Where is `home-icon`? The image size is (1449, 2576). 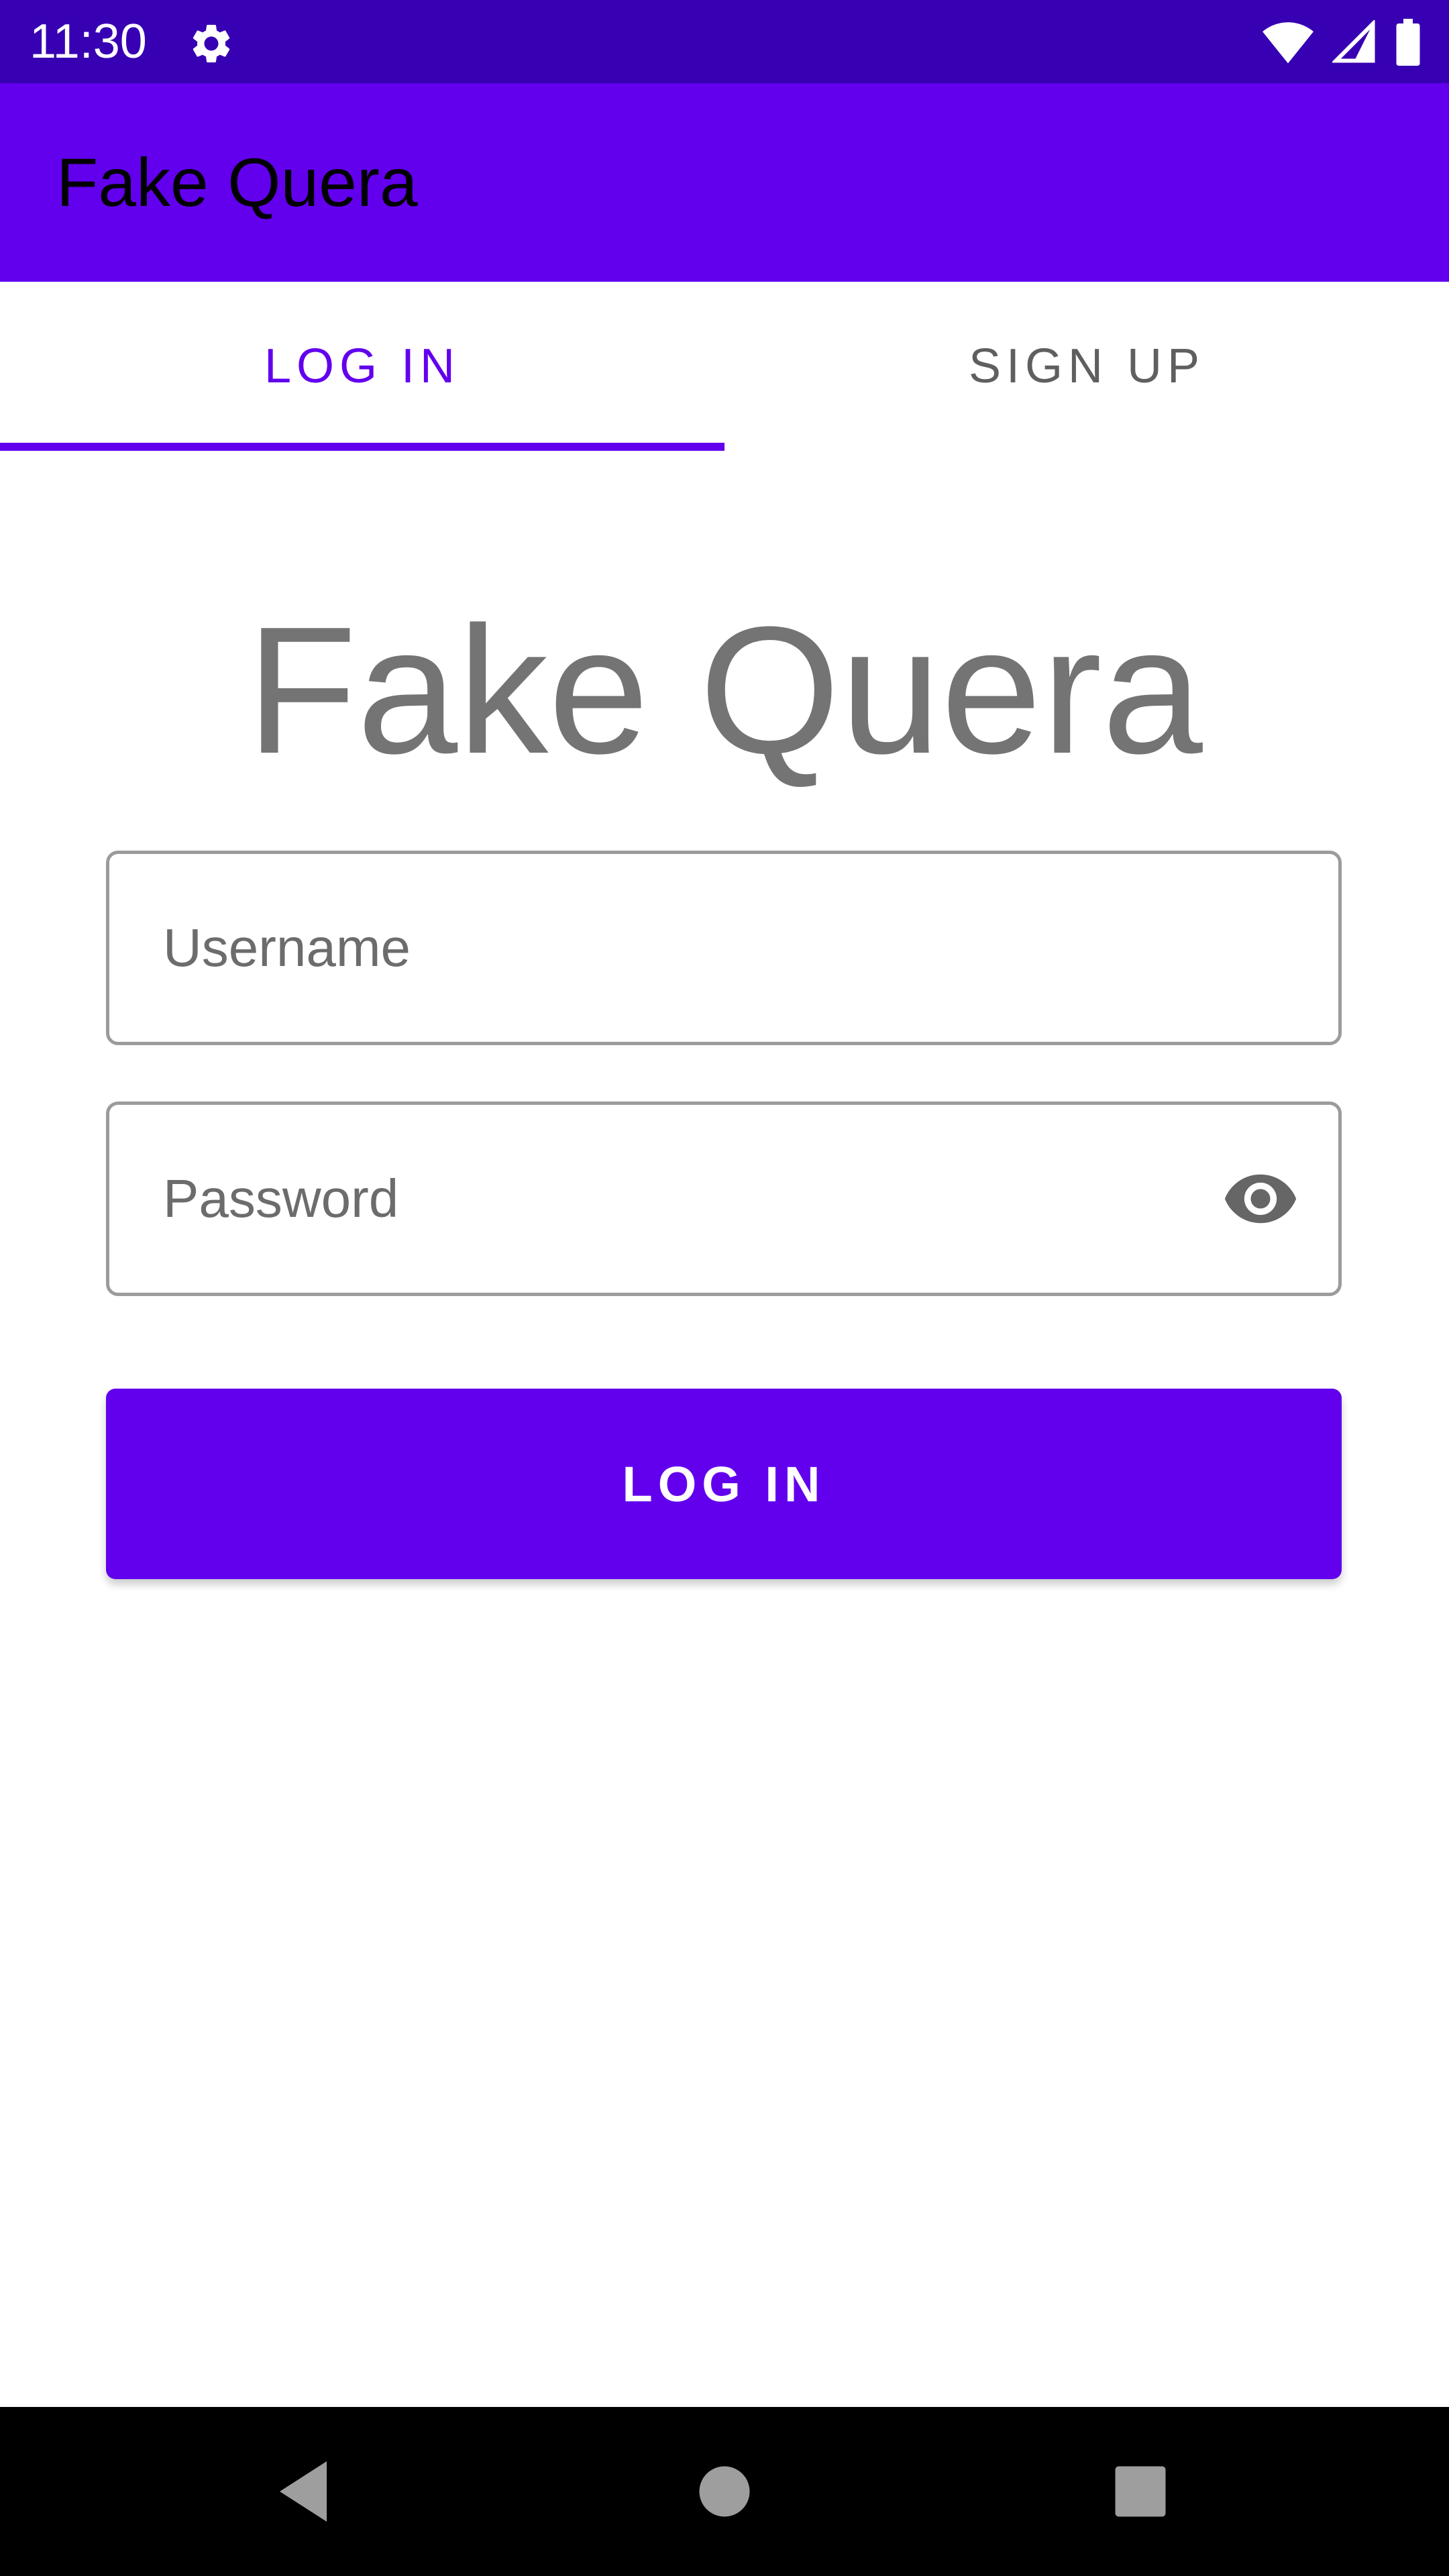 home-icon is located at coordinates (724, 2491).